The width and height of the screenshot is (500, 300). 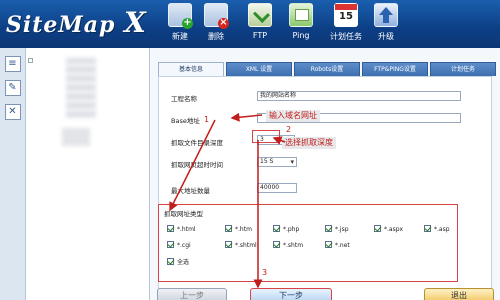 What do you see at coordinates (13, 174) in the screenshot?
I see `left-tool-strip: ≡ ✎ ✕` at bounding box center [13, 174].